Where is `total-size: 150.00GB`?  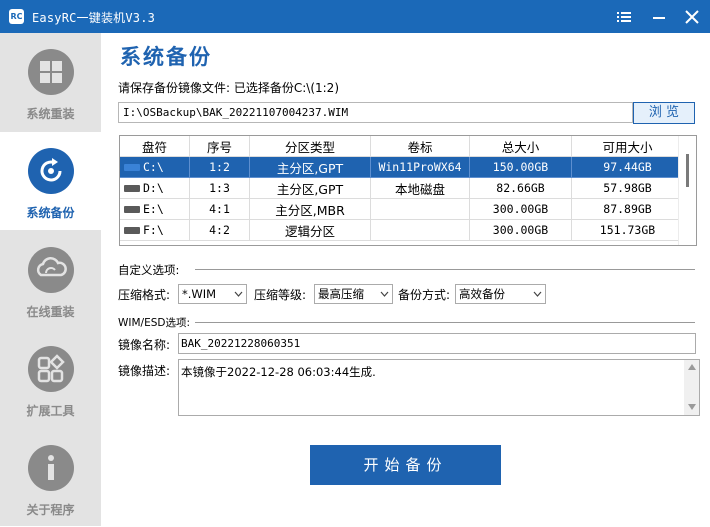 total-size: 150.00GB is located at coordinates (520, 167).